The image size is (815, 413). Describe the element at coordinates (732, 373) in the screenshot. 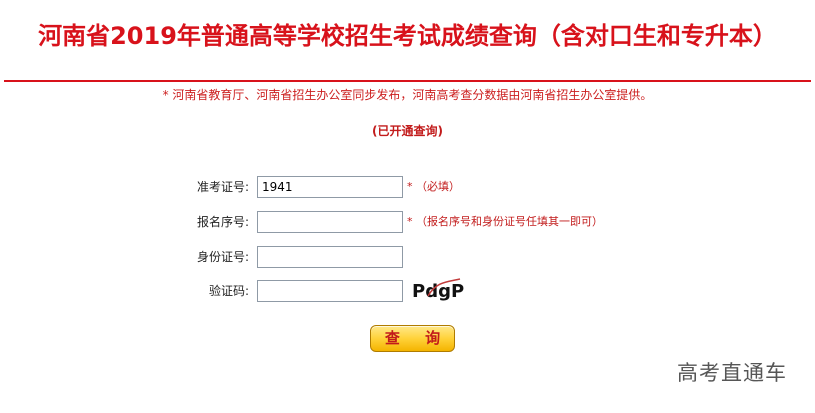

I see `watermark: 高考直通车` at that location.